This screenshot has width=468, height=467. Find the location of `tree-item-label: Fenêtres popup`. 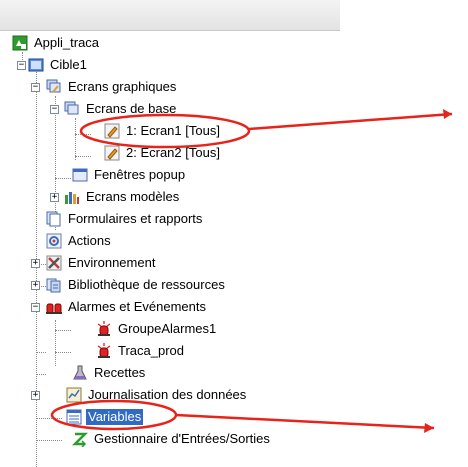

tree-item-label: Fenêtres popup is located at coordinates (140, 174).